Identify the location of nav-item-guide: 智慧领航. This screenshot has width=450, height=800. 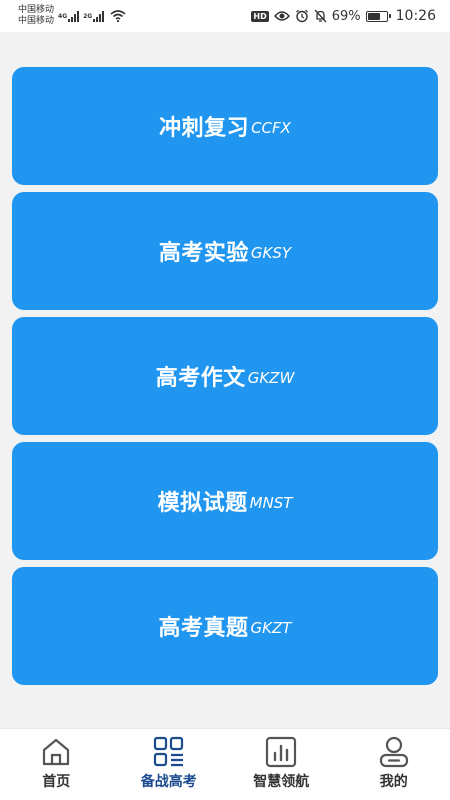
(281, 764).